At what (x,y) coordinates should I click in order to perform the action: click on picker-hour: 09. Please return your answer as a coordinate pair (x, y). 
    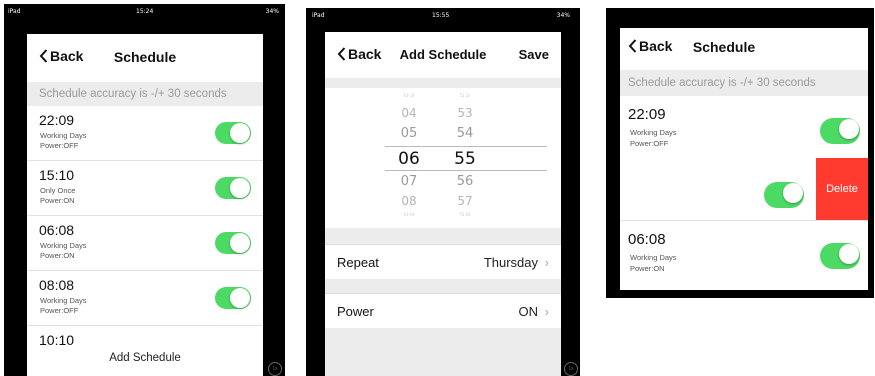
    Looking at the image, I should click on (409, 215).